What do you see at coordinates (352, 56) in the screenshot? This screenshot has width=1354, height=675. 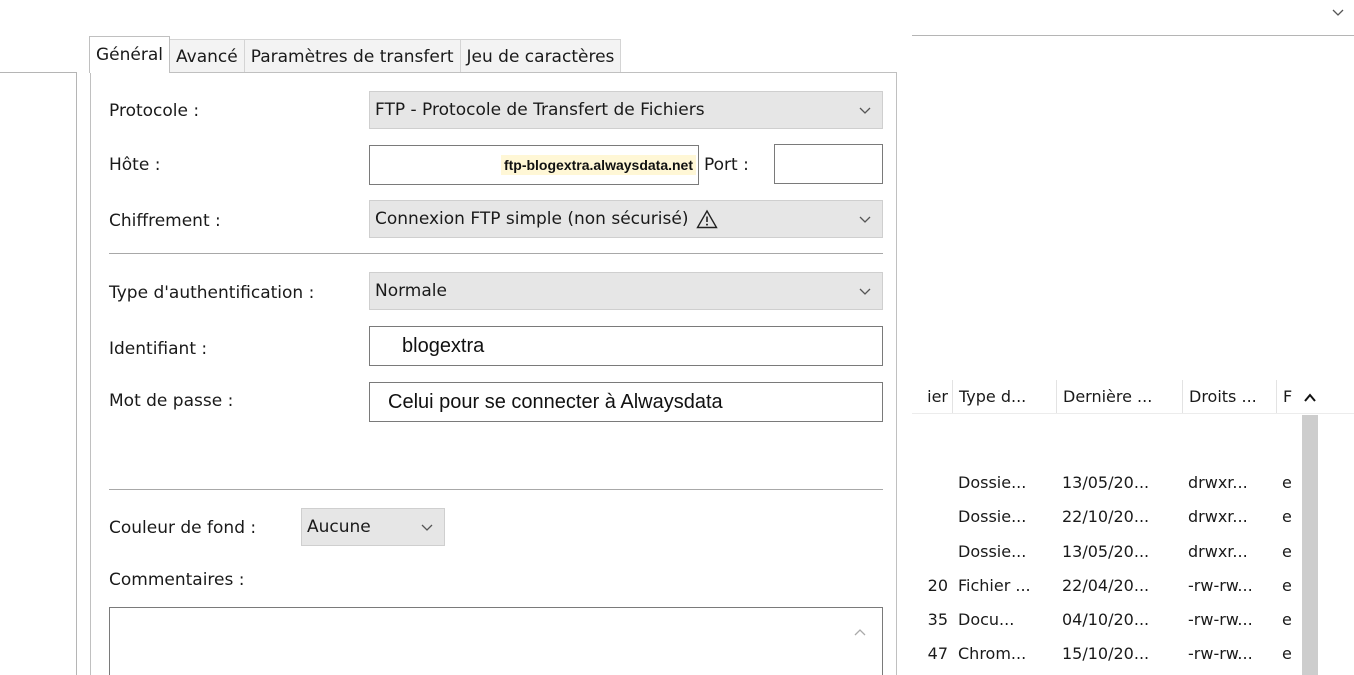 I see `tab-transfer-settings: Paramètres de transfert` at bounding box center [352, 56].